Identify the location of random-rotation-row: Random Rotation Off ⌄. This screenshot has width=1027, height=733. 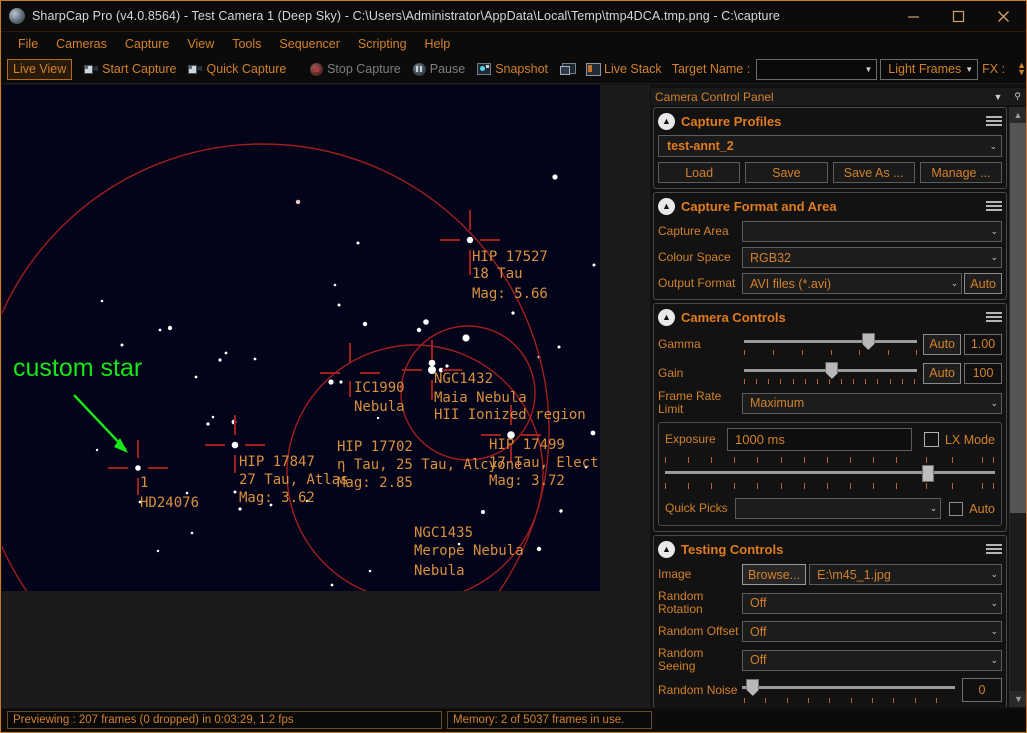
(830, 603).